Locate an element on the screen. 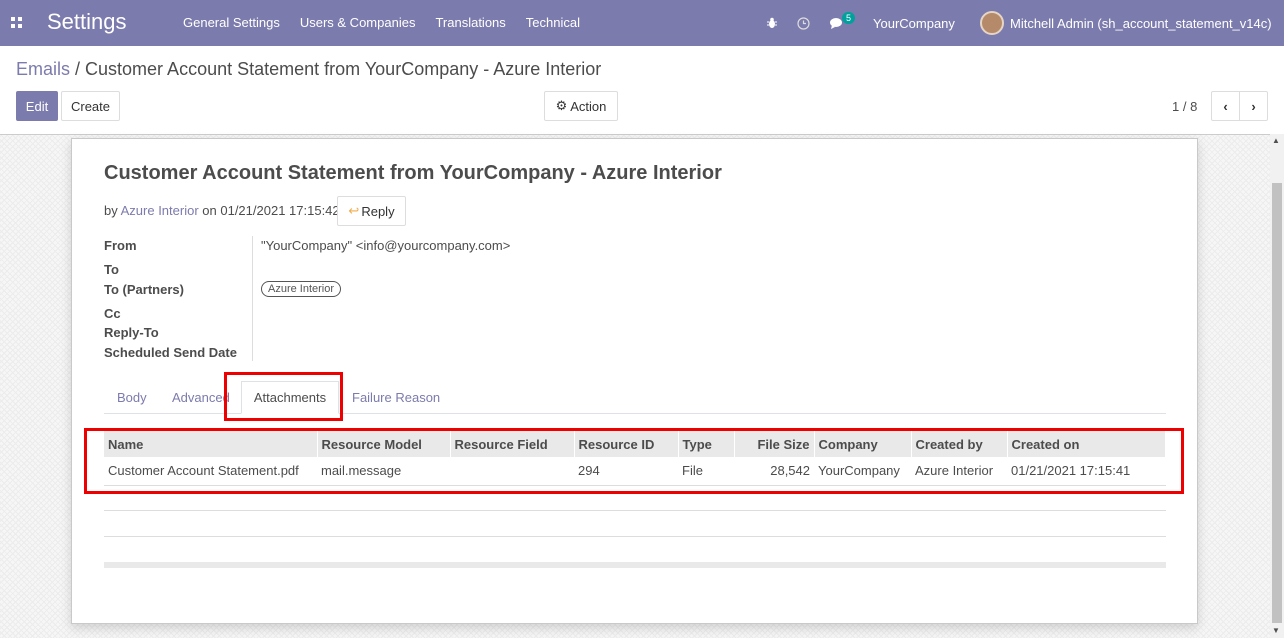 Image resolution: width=1284 pixels, height=638 pixels. to-partners-label: To (Partners) is located at coordinates (144, 289).